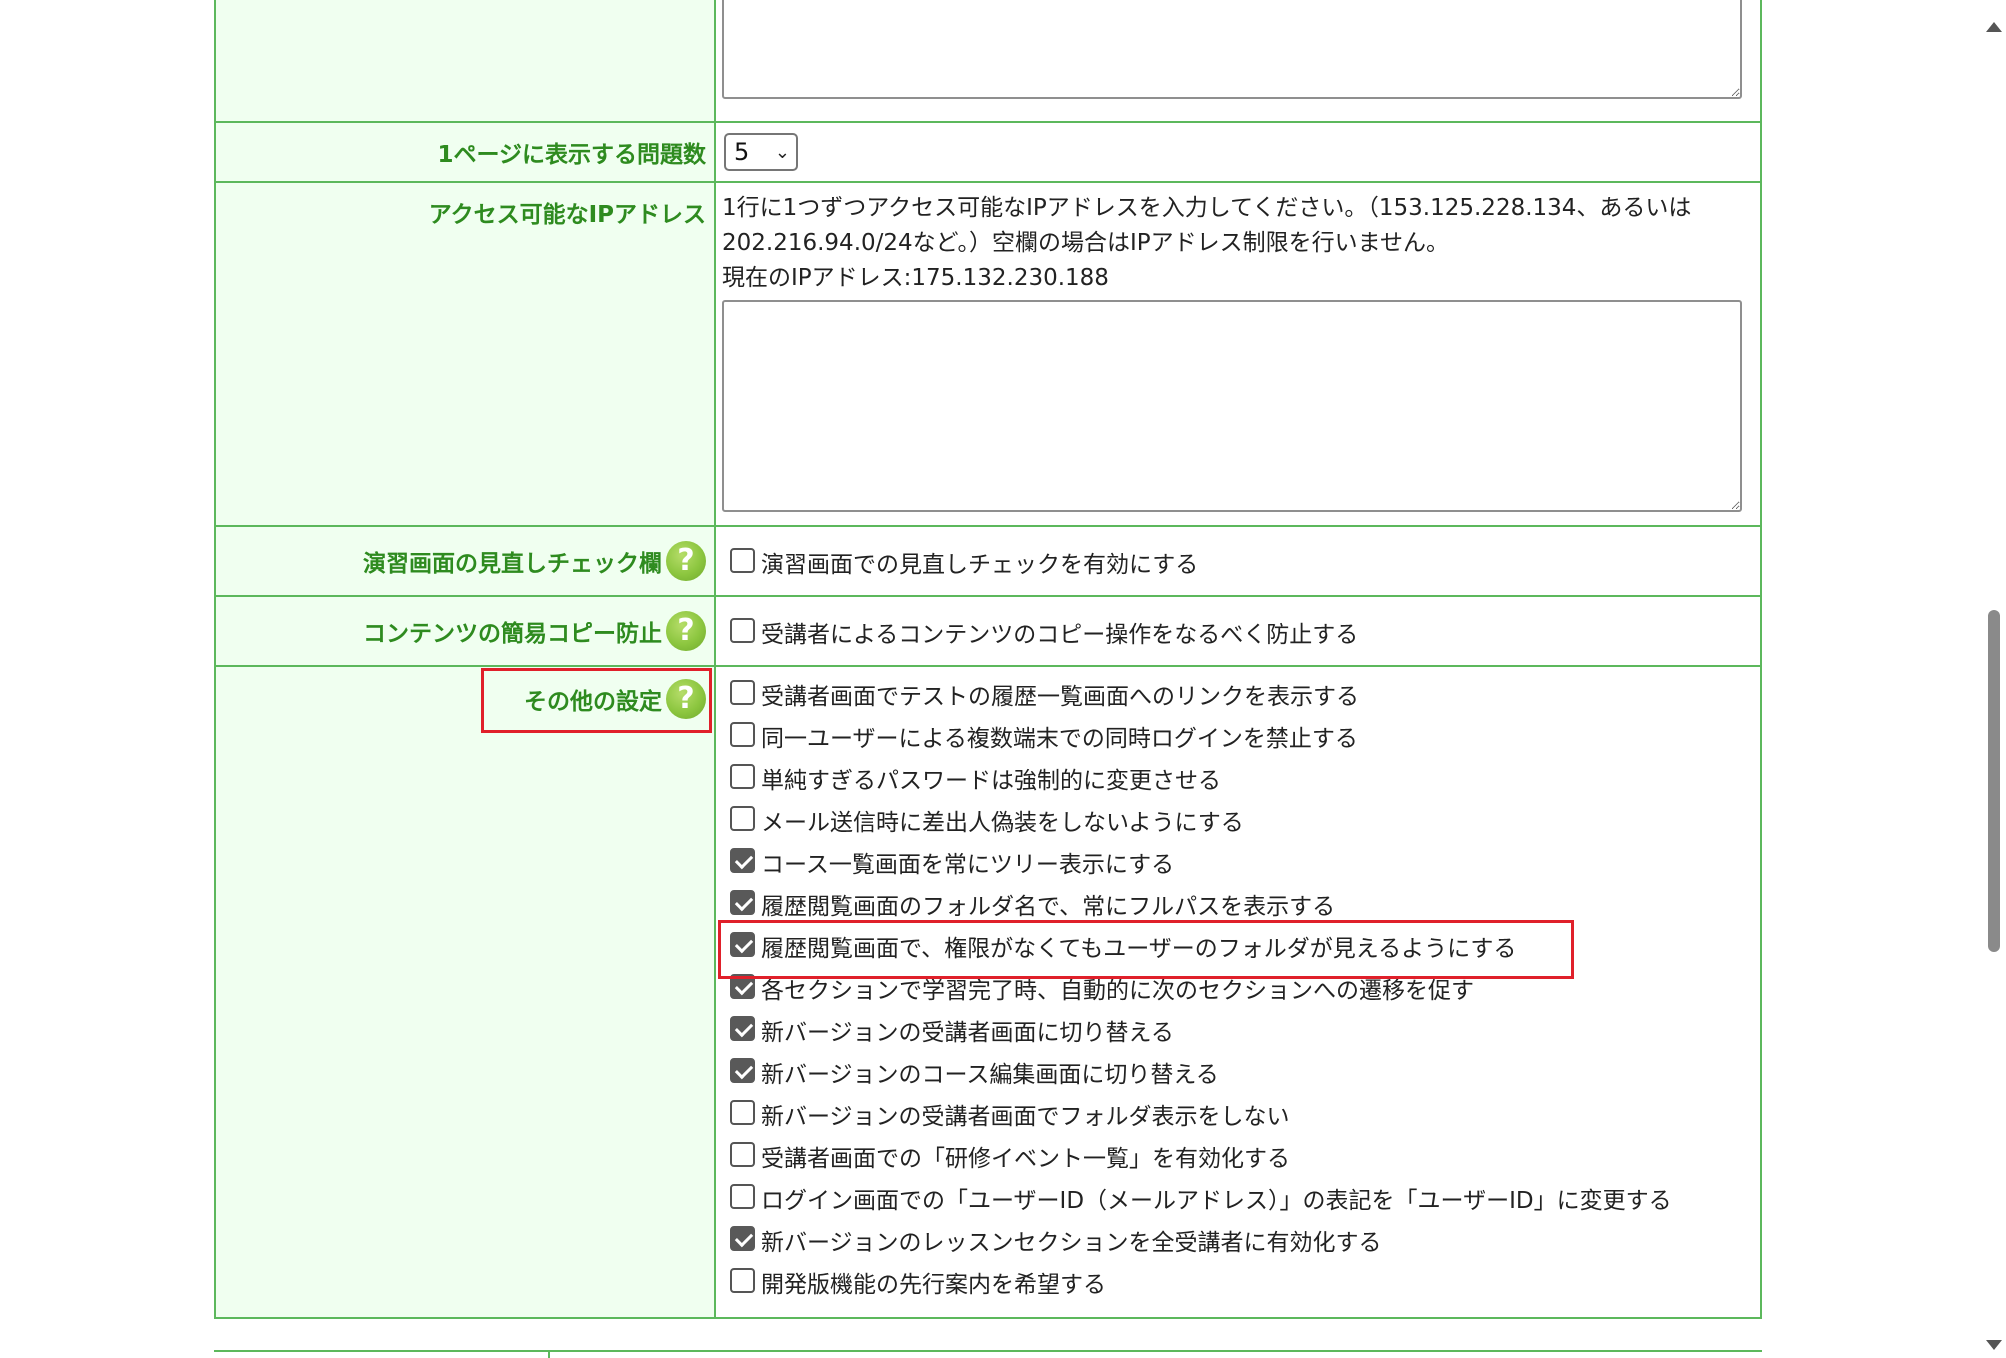 The width and height of the screenshot is (2006, 1358). What do you see at coordinates (465, 61) in the screenshot?
I see `settings-label-top` at bounding box center [465, 61].